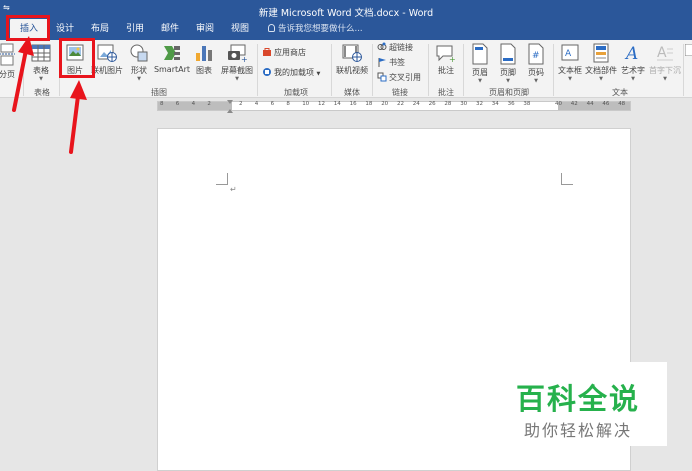  What do you see at coordinates (267, 52) in the screenshot?
I see `store-icon` at bounding box center [267, 52].